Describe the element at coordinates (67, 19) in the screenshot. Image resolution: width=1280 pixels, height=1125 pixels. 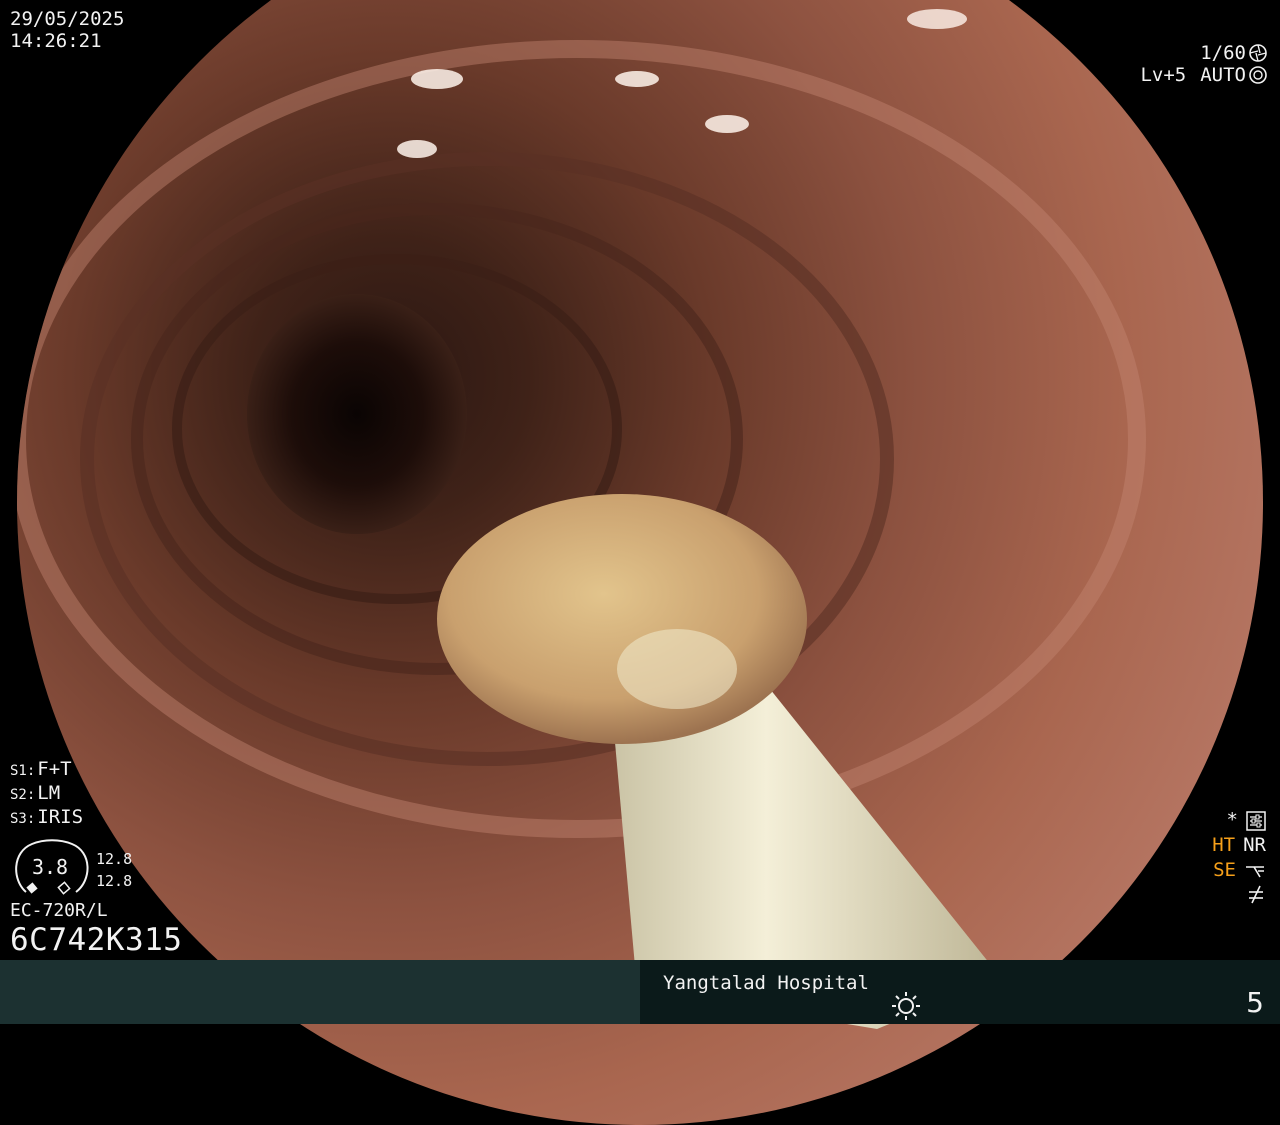
I see `date-text: 29/05/2025` at that location.